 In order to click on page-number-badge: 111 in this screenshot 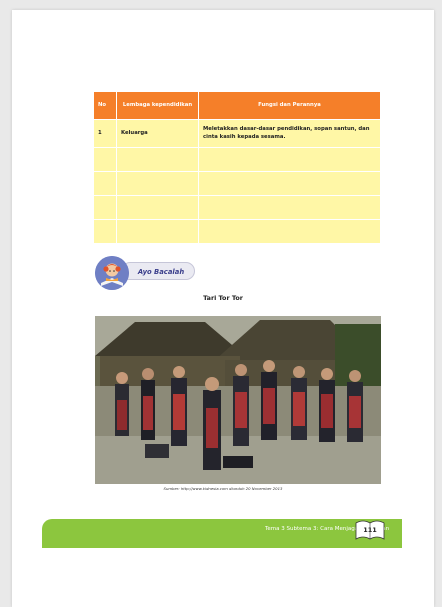, I will do `click(370, 530)`.